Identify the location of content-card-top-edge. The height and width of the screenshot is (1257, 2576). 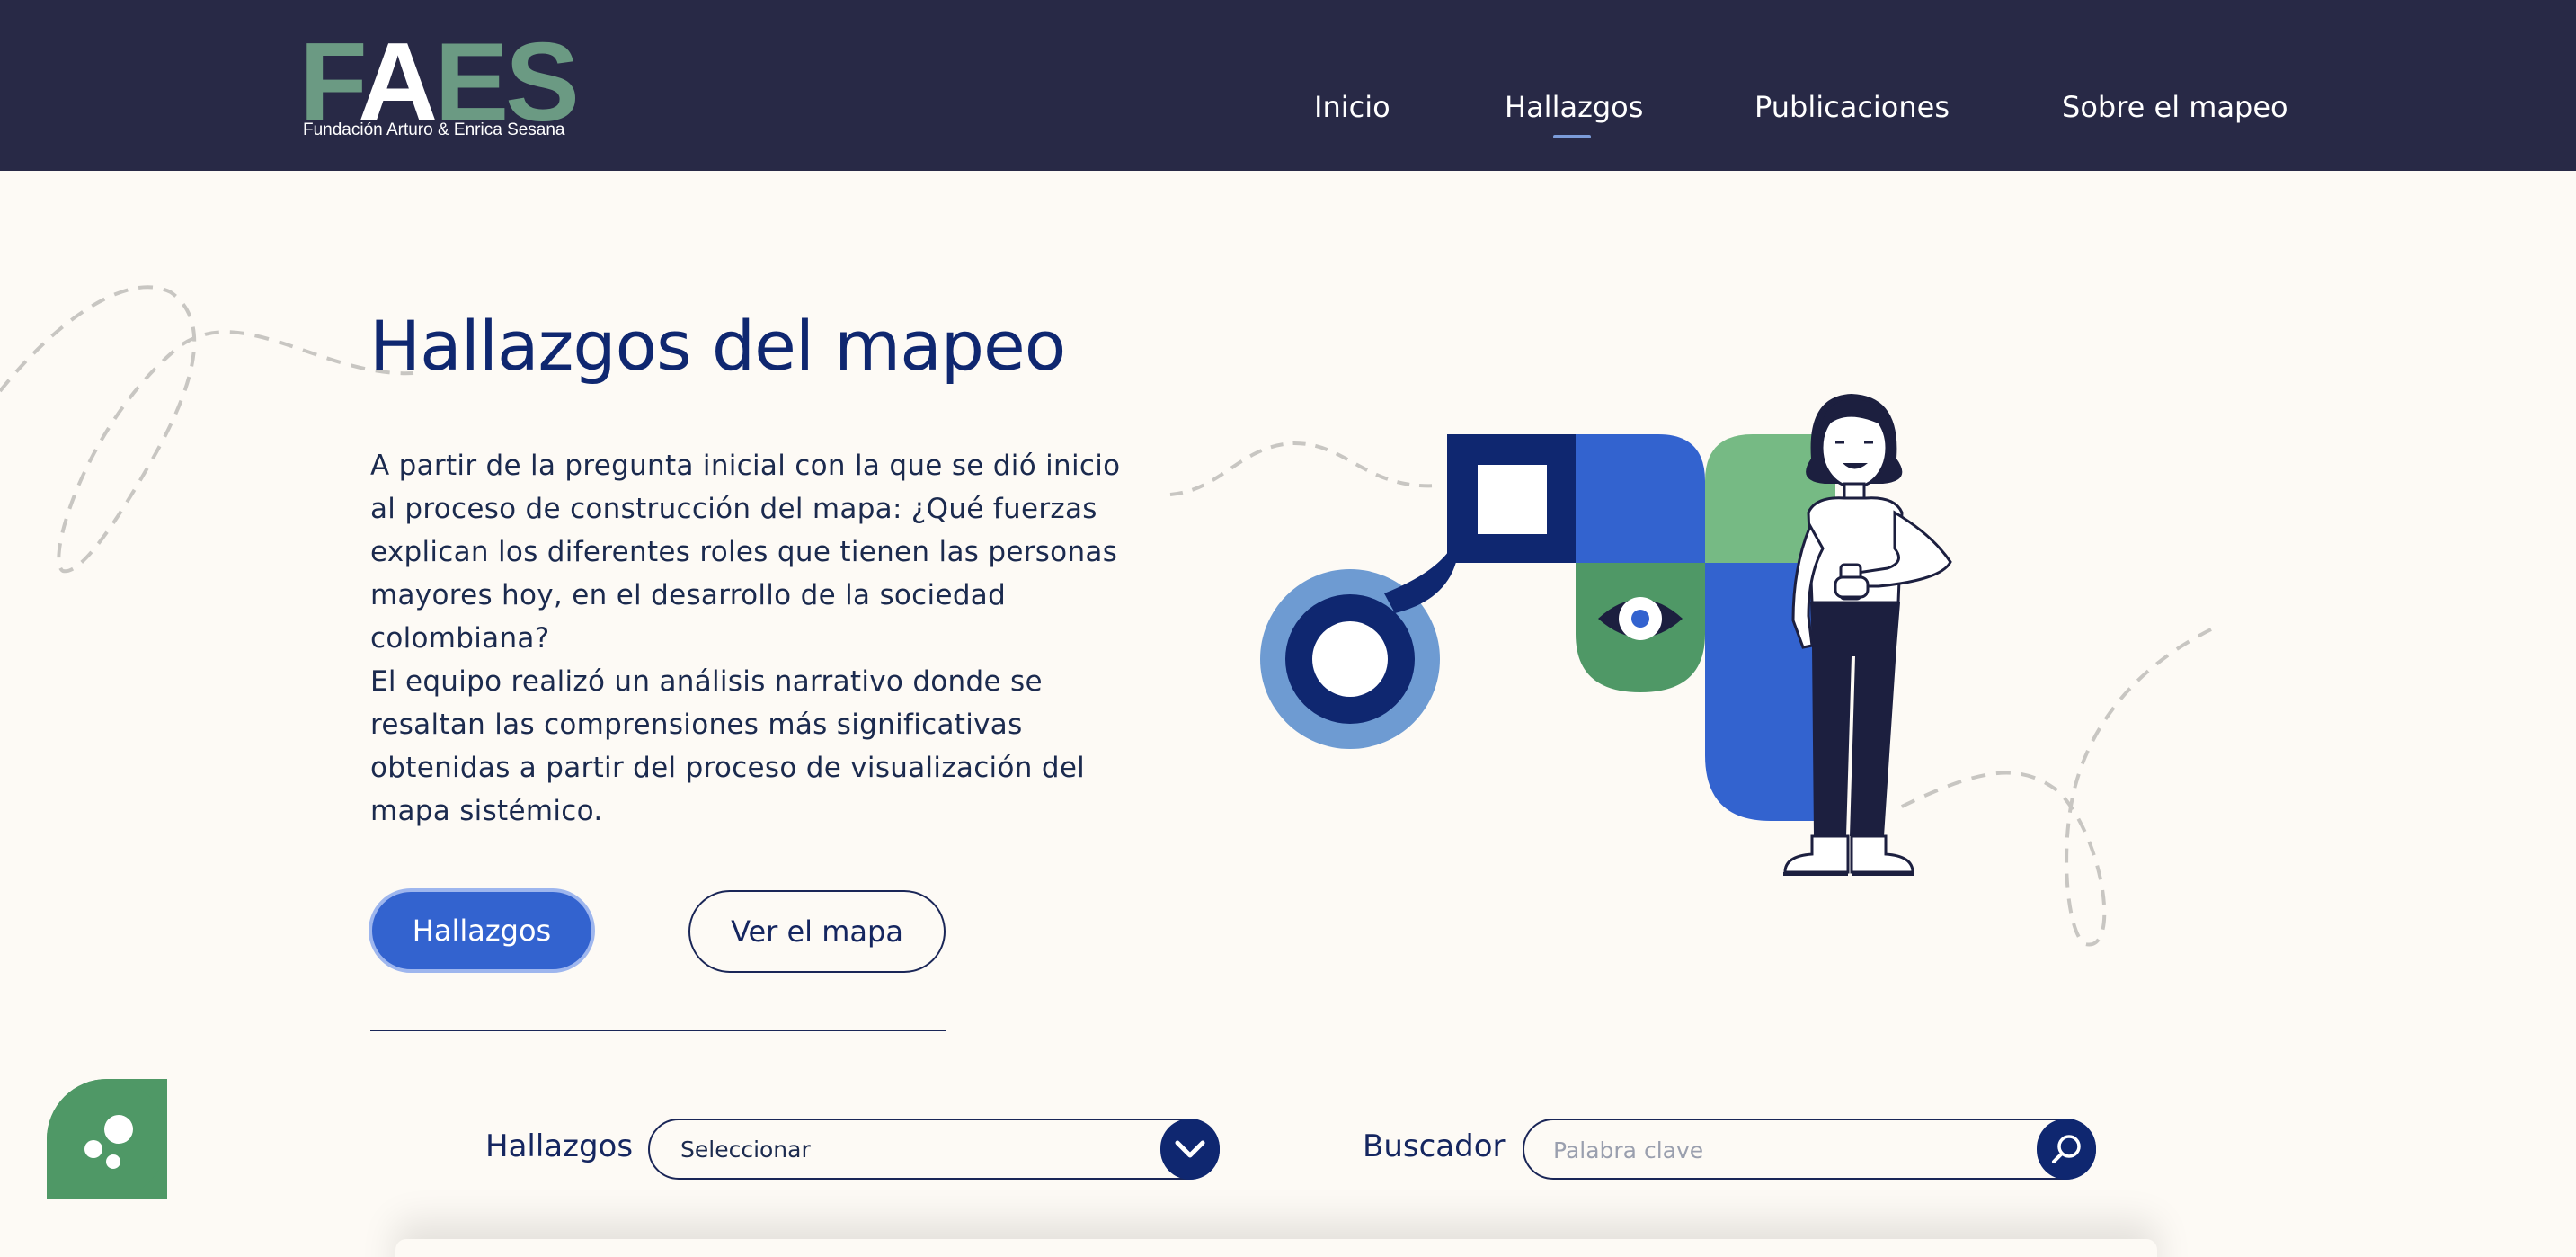
(1276, 1248).